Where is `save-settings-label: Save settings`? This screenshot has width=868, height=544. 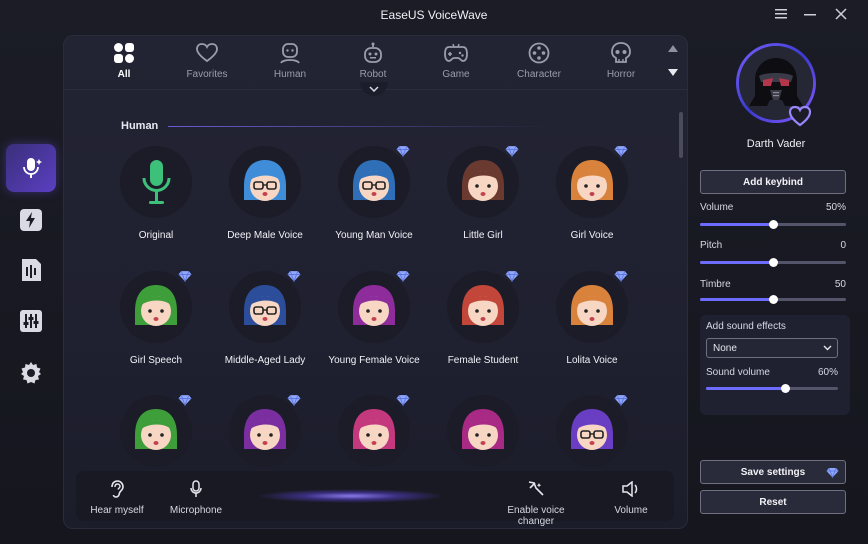
save-settings-label: Save settings is located at coordinates (773, 472).